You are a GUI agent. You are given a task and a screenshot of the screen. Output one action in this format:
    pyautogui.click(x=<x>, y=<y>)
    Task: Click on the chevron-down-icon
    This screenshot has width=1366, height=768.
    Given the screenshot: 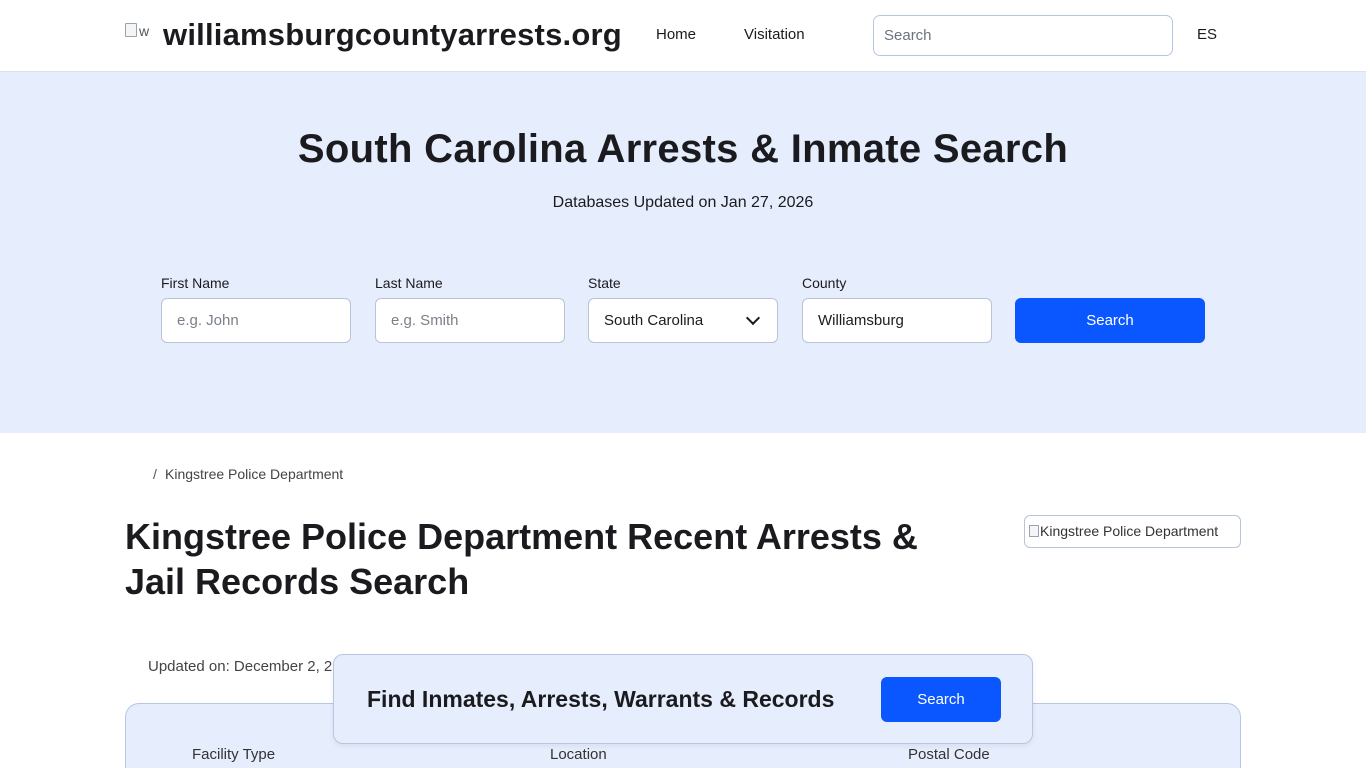 What is the action you would take?
    pyautogui.click(x=753, y=318)
    